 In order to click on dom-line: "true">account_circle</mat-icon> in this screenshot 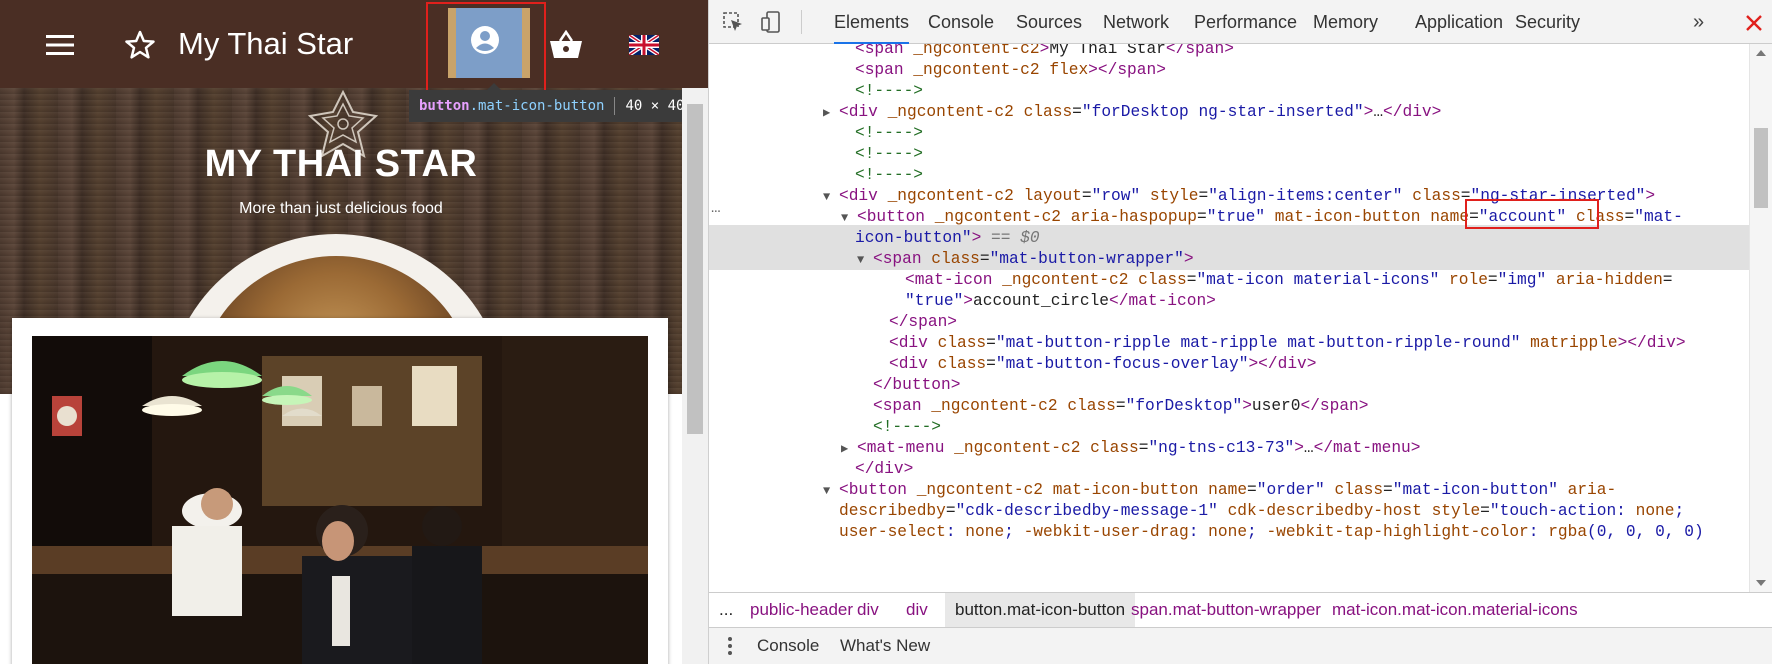, I will do `click(1060, 301)`.